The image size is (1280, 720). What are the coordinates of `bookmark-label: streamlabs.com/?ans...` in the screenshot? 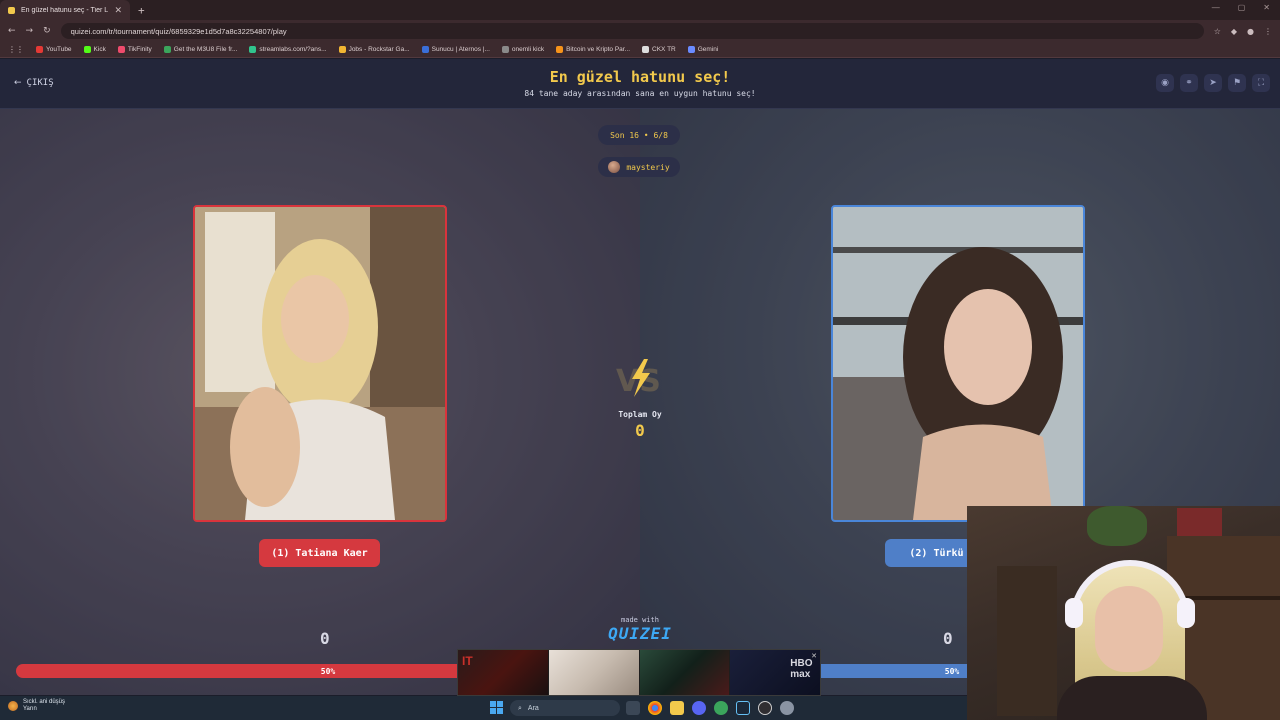 It's located at (293, 49).